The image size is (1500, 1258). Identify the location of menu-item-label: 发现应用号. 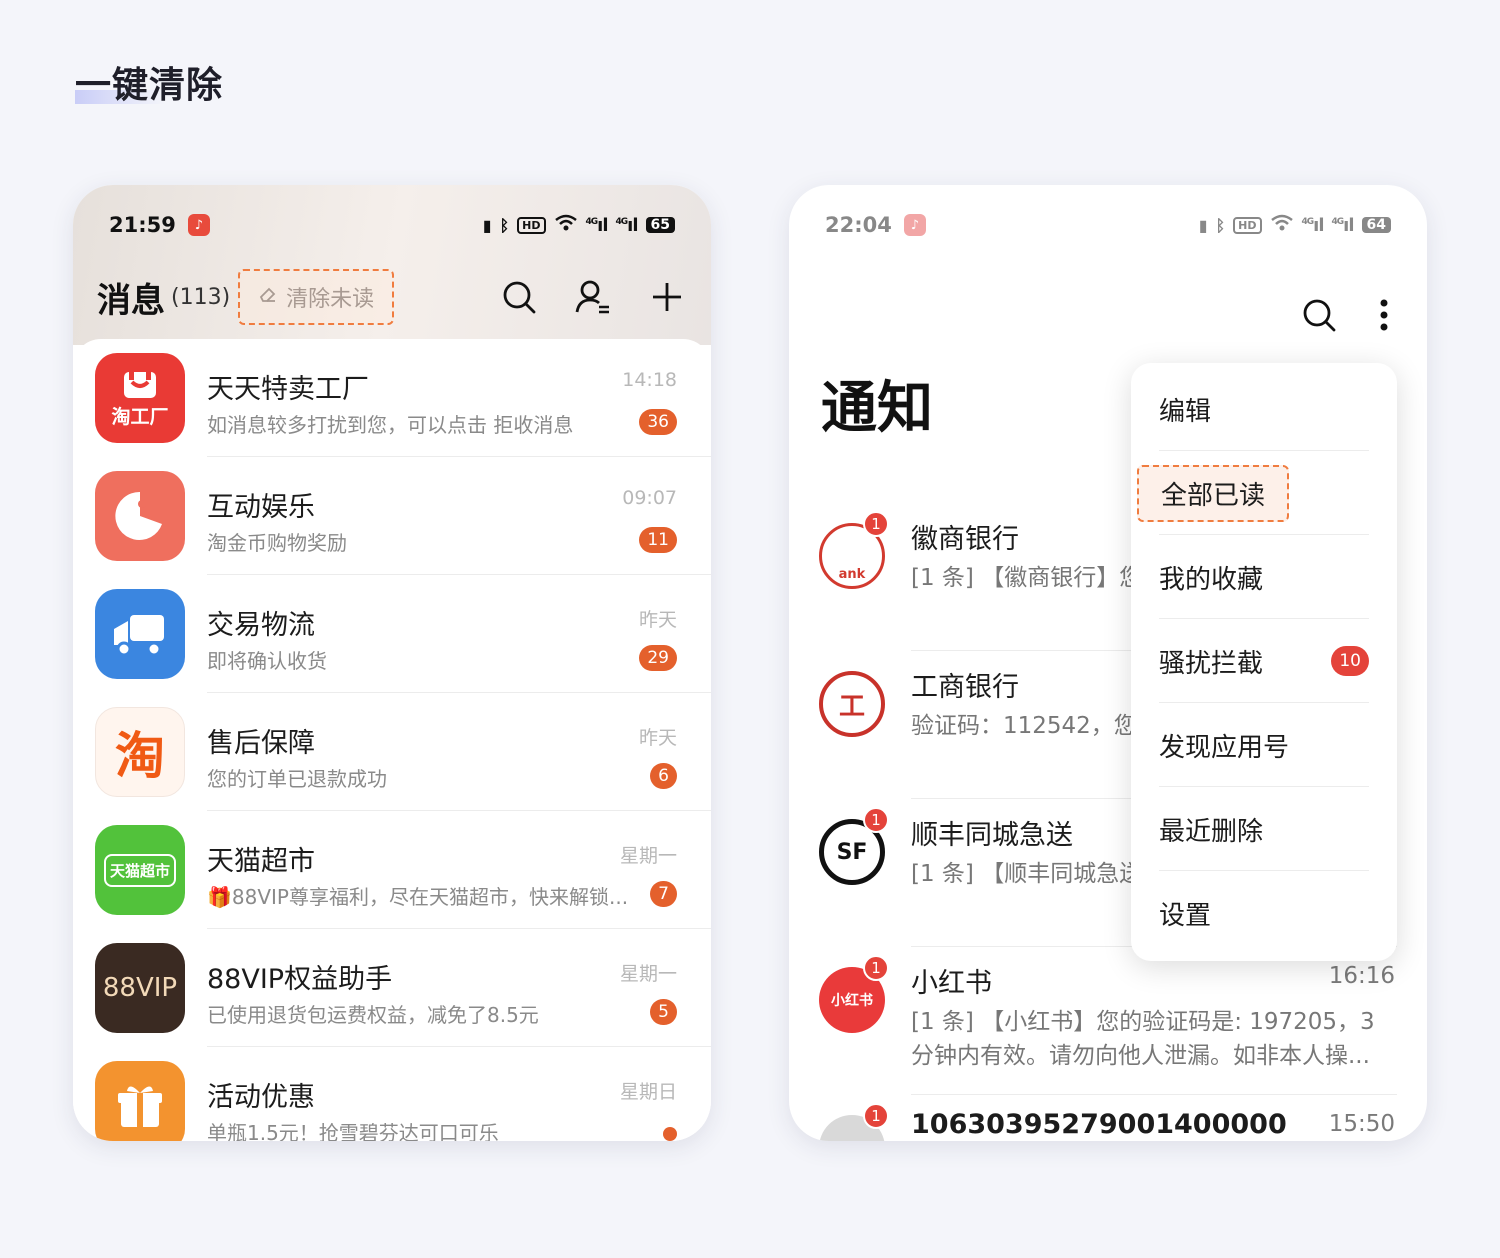
(1224, 747).